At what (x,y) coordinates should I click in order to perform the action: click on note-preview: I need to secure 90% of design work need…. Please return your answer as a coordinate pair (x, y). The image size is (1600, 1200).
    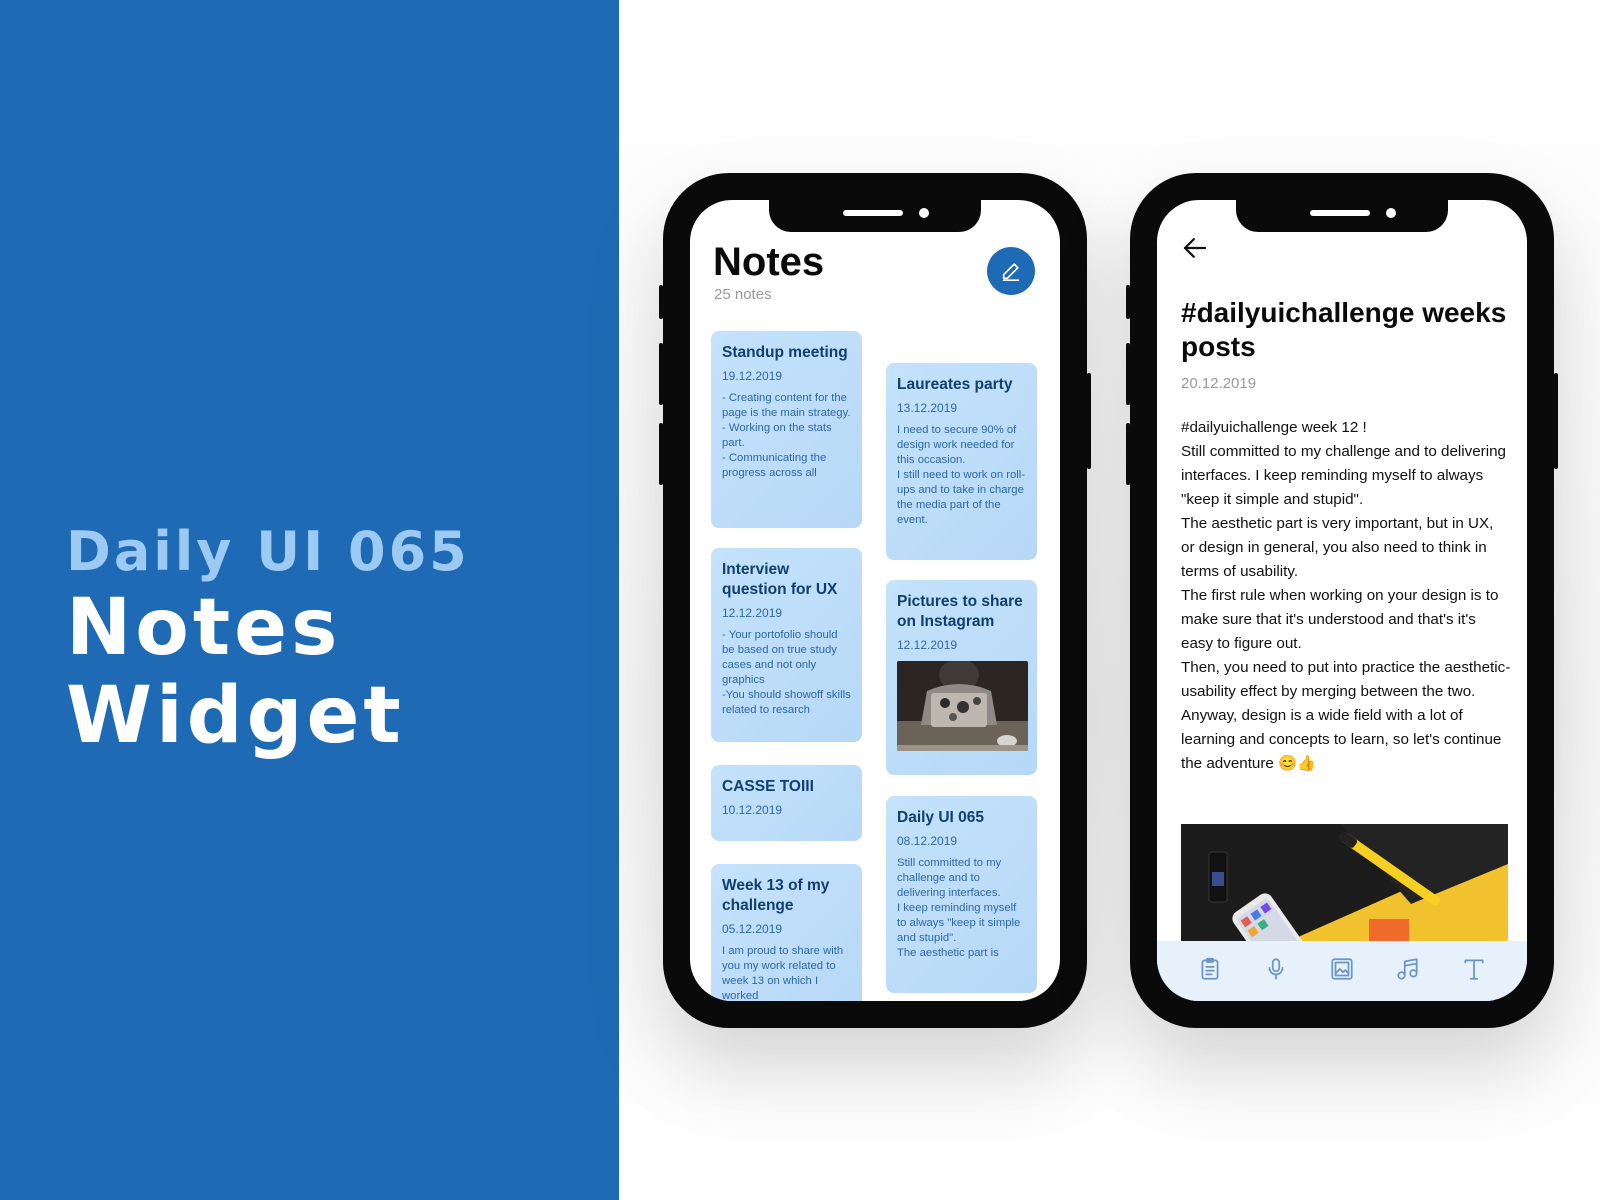
    Looking at the image, I should click on (961, 475).